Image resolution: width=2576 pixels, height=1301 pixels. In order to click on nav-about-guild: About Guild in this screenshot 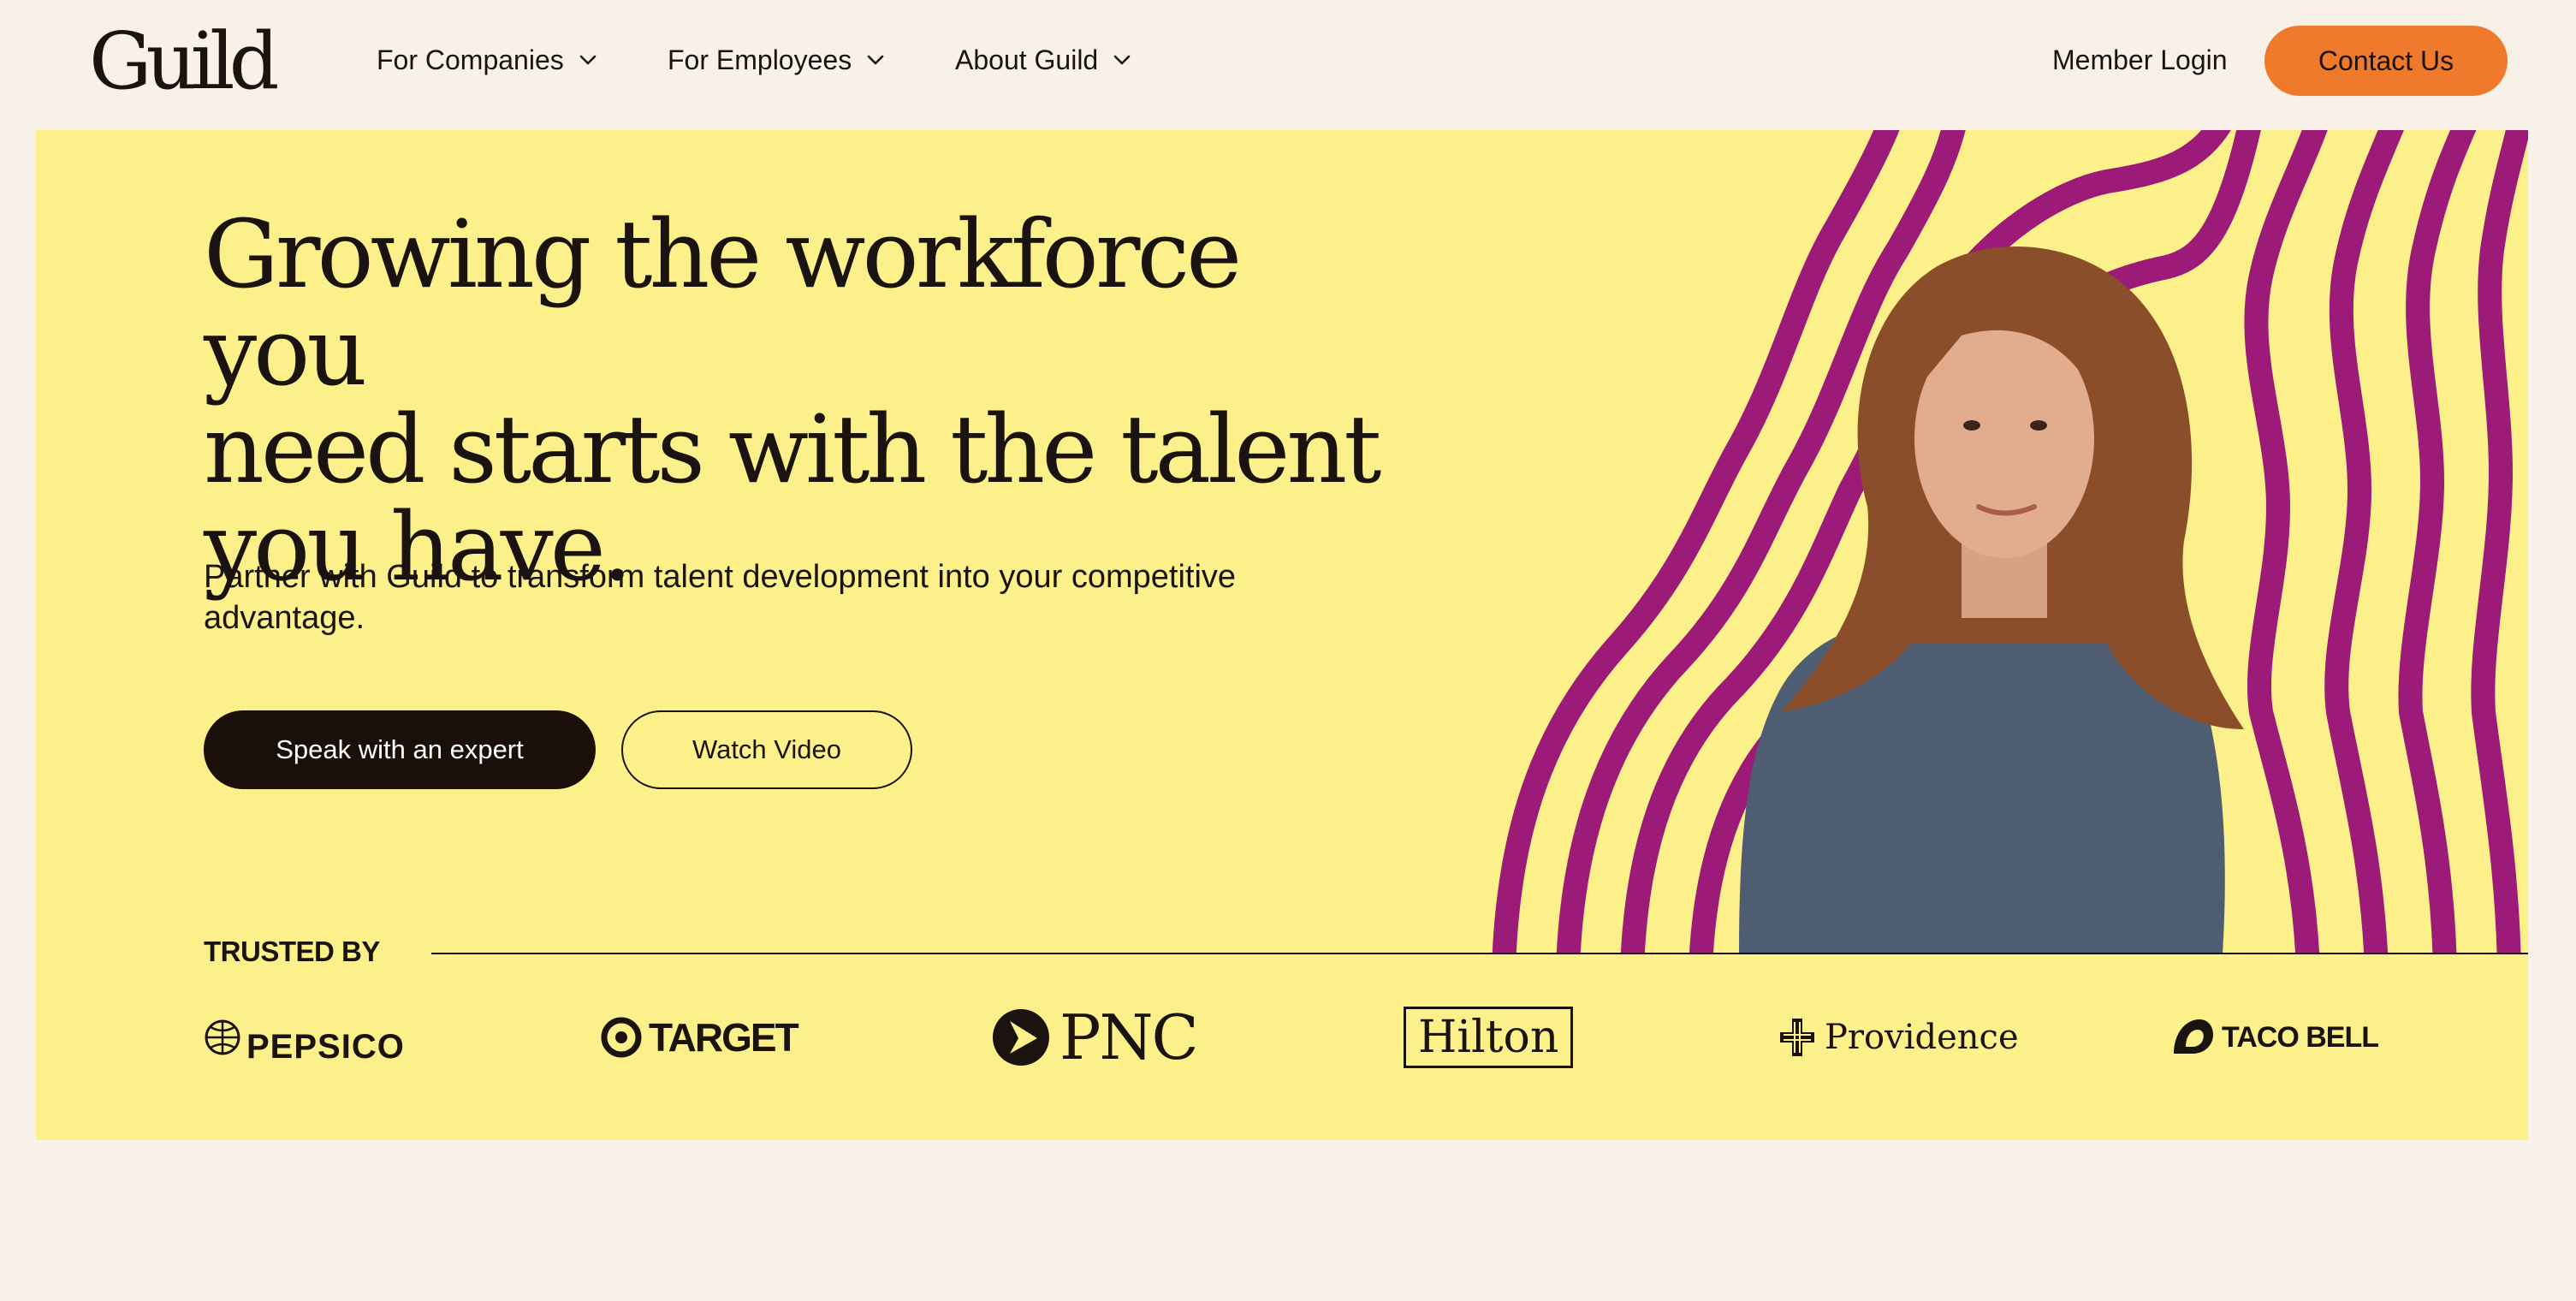, I will do `click(1043, 59)`.